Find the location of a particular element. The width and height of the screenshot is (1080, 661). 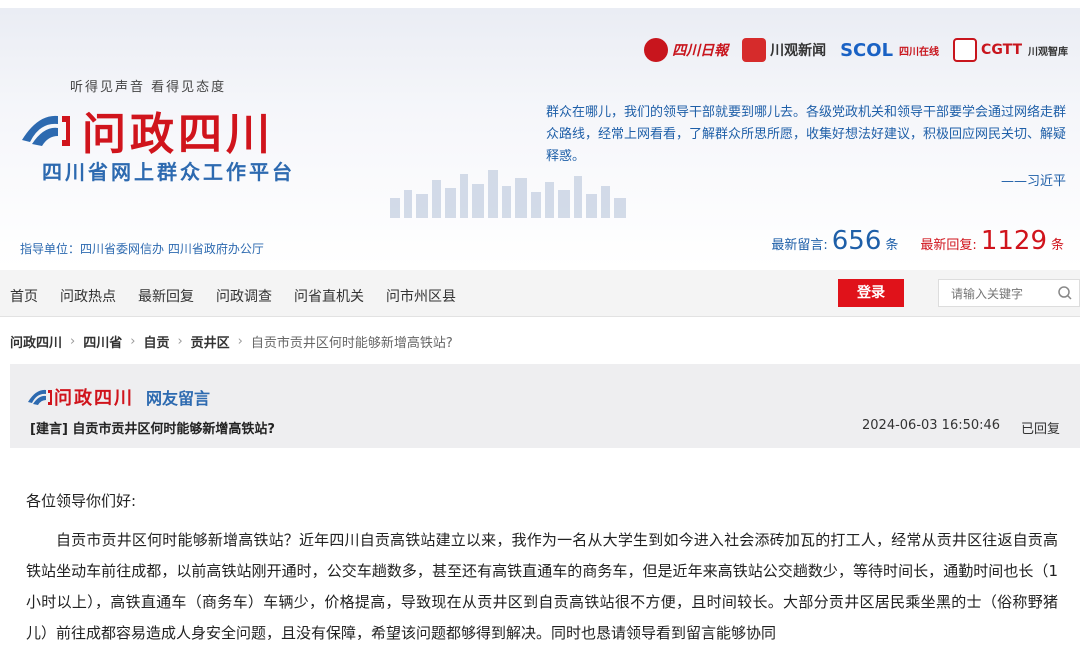

breadcrumb-item: 自贡 is located at coordinates (156, 341).